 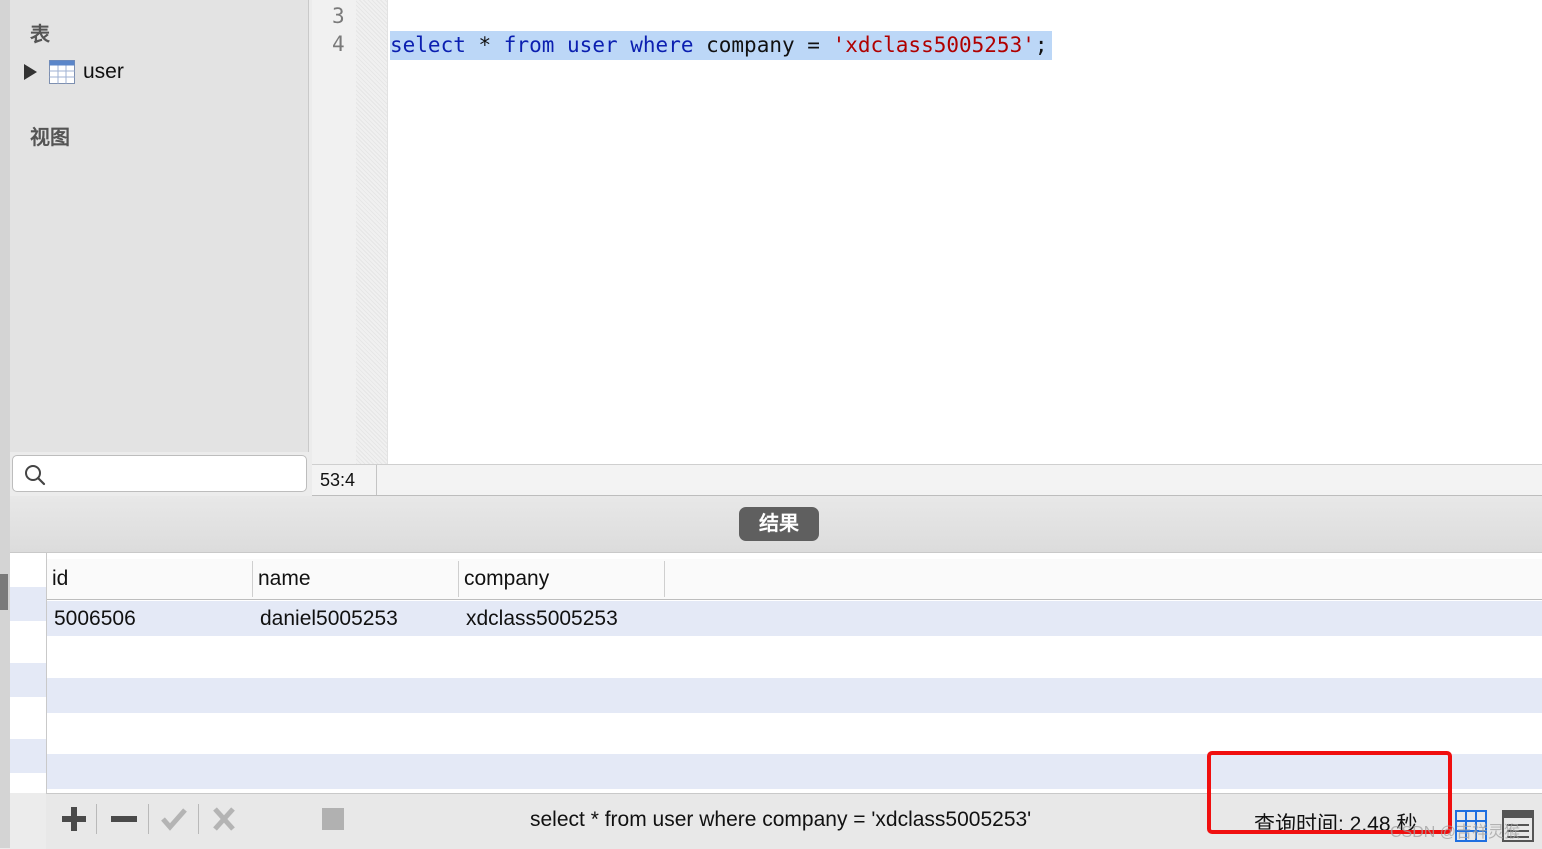 What do you see at coordinates (592, 45) in the screenshot?
I see `code-token-keyword: user` at bounding box center [592, 45].